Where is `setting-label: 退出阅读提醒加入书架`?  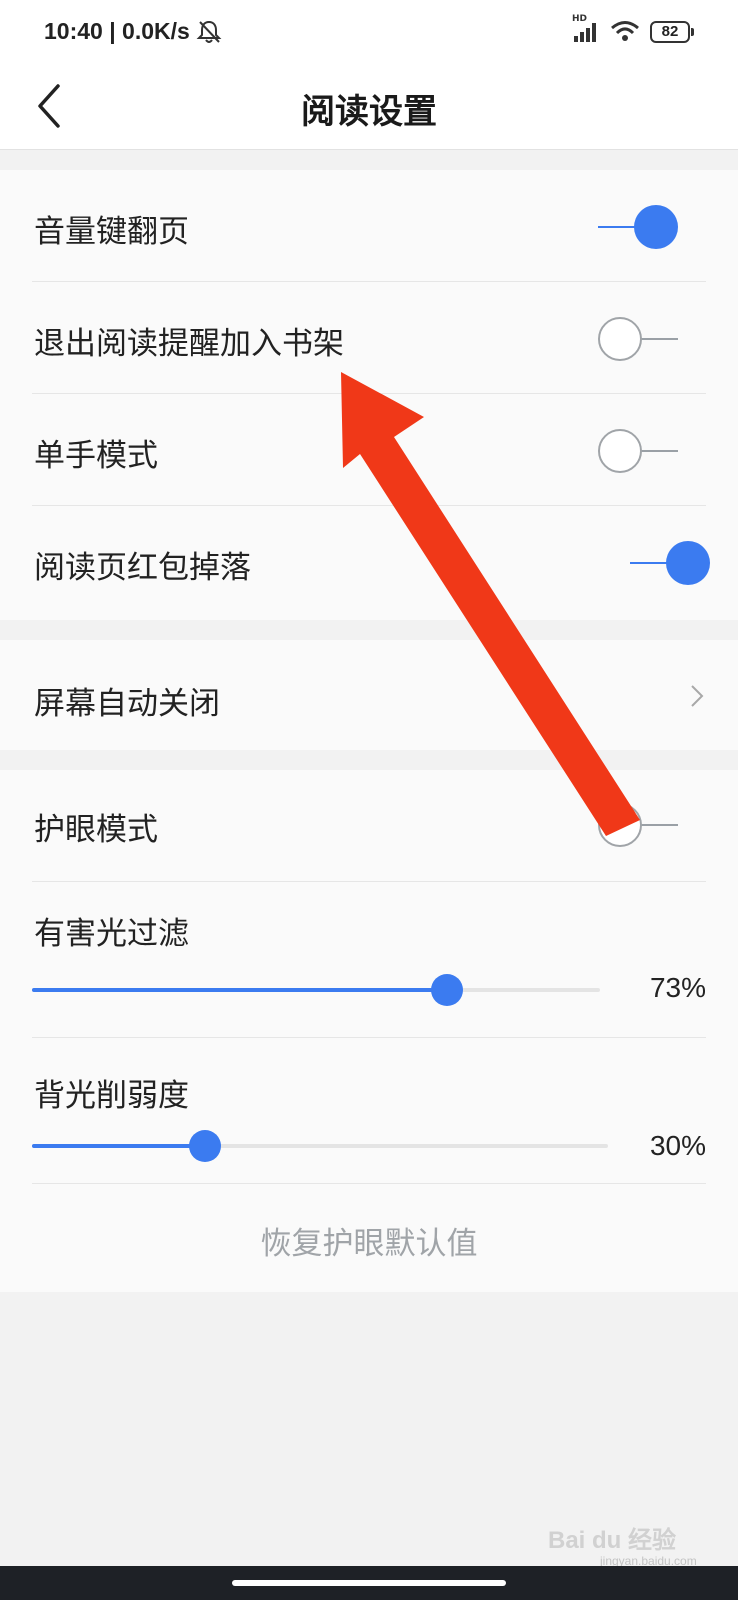 setting-label: 退出阅读提醒加入书架 is located at coordinates (189, 344).